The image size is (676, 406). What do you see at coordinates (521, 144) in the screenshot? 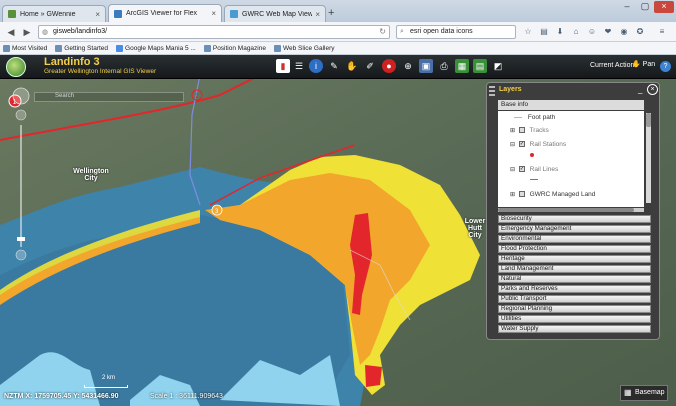
I see `rail-stations-checkbox: ✓` at bounding box center [521, 144].